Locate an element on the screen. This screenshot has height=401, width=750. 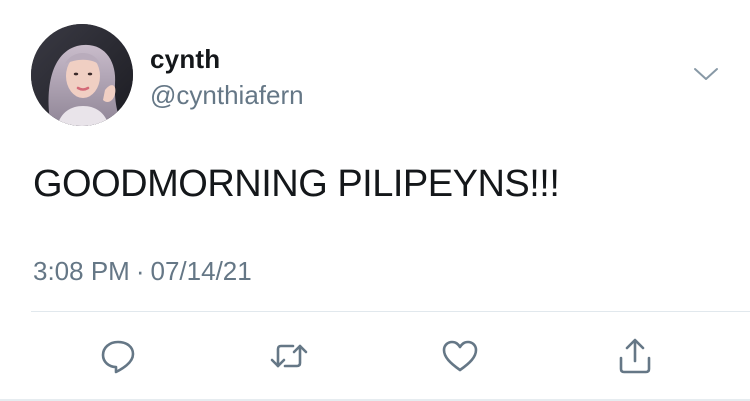
like-button is located at coordinates (460, 356).